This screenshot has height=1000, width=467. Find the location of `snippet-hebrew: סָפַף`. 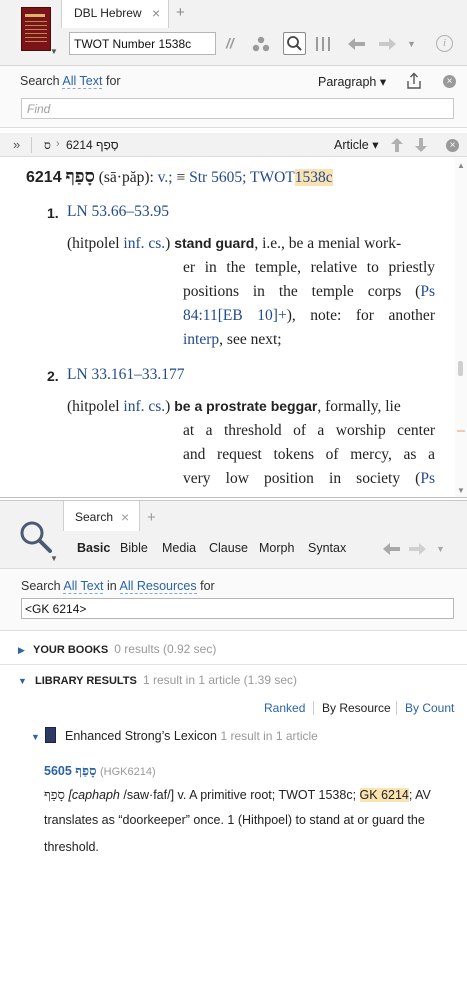

snippet-hebrew: סָפַף is located at coordinates (54, 795).